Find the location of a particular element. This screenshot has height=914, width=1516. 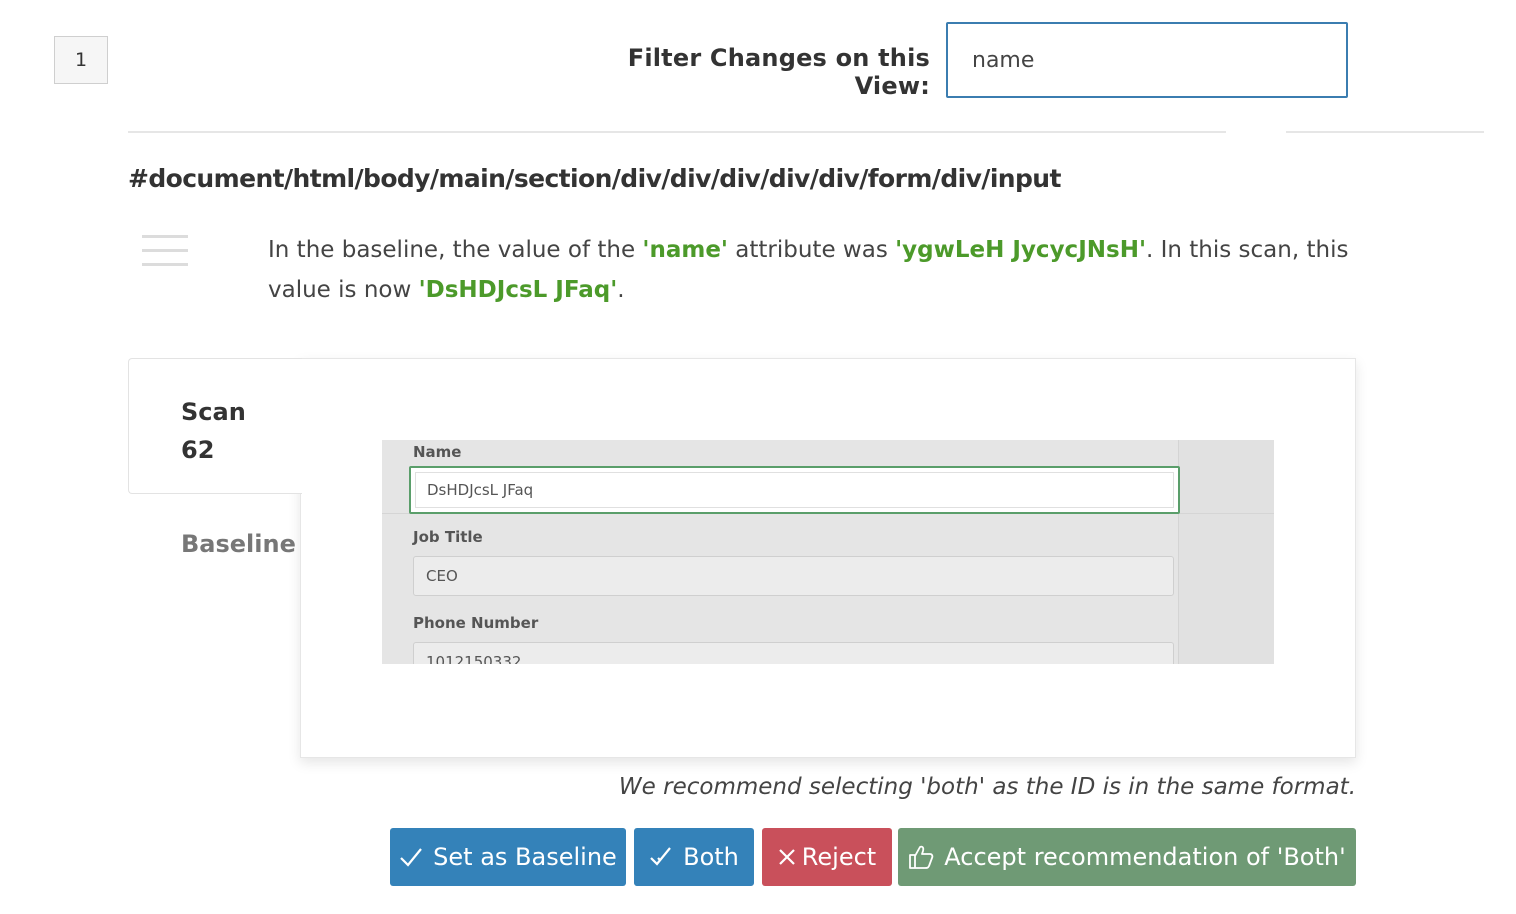

job-title-field: CEO is located at coordinates (793, 576).